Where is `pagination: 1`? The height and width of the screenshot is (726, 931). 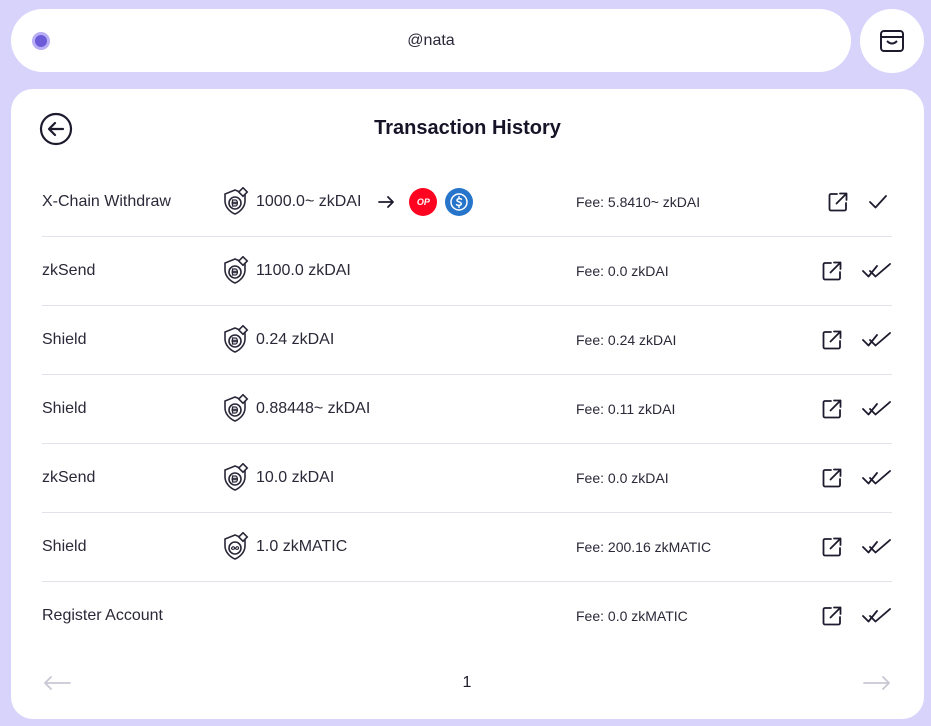
pagination: 1 is located at coordinates (467, 683).